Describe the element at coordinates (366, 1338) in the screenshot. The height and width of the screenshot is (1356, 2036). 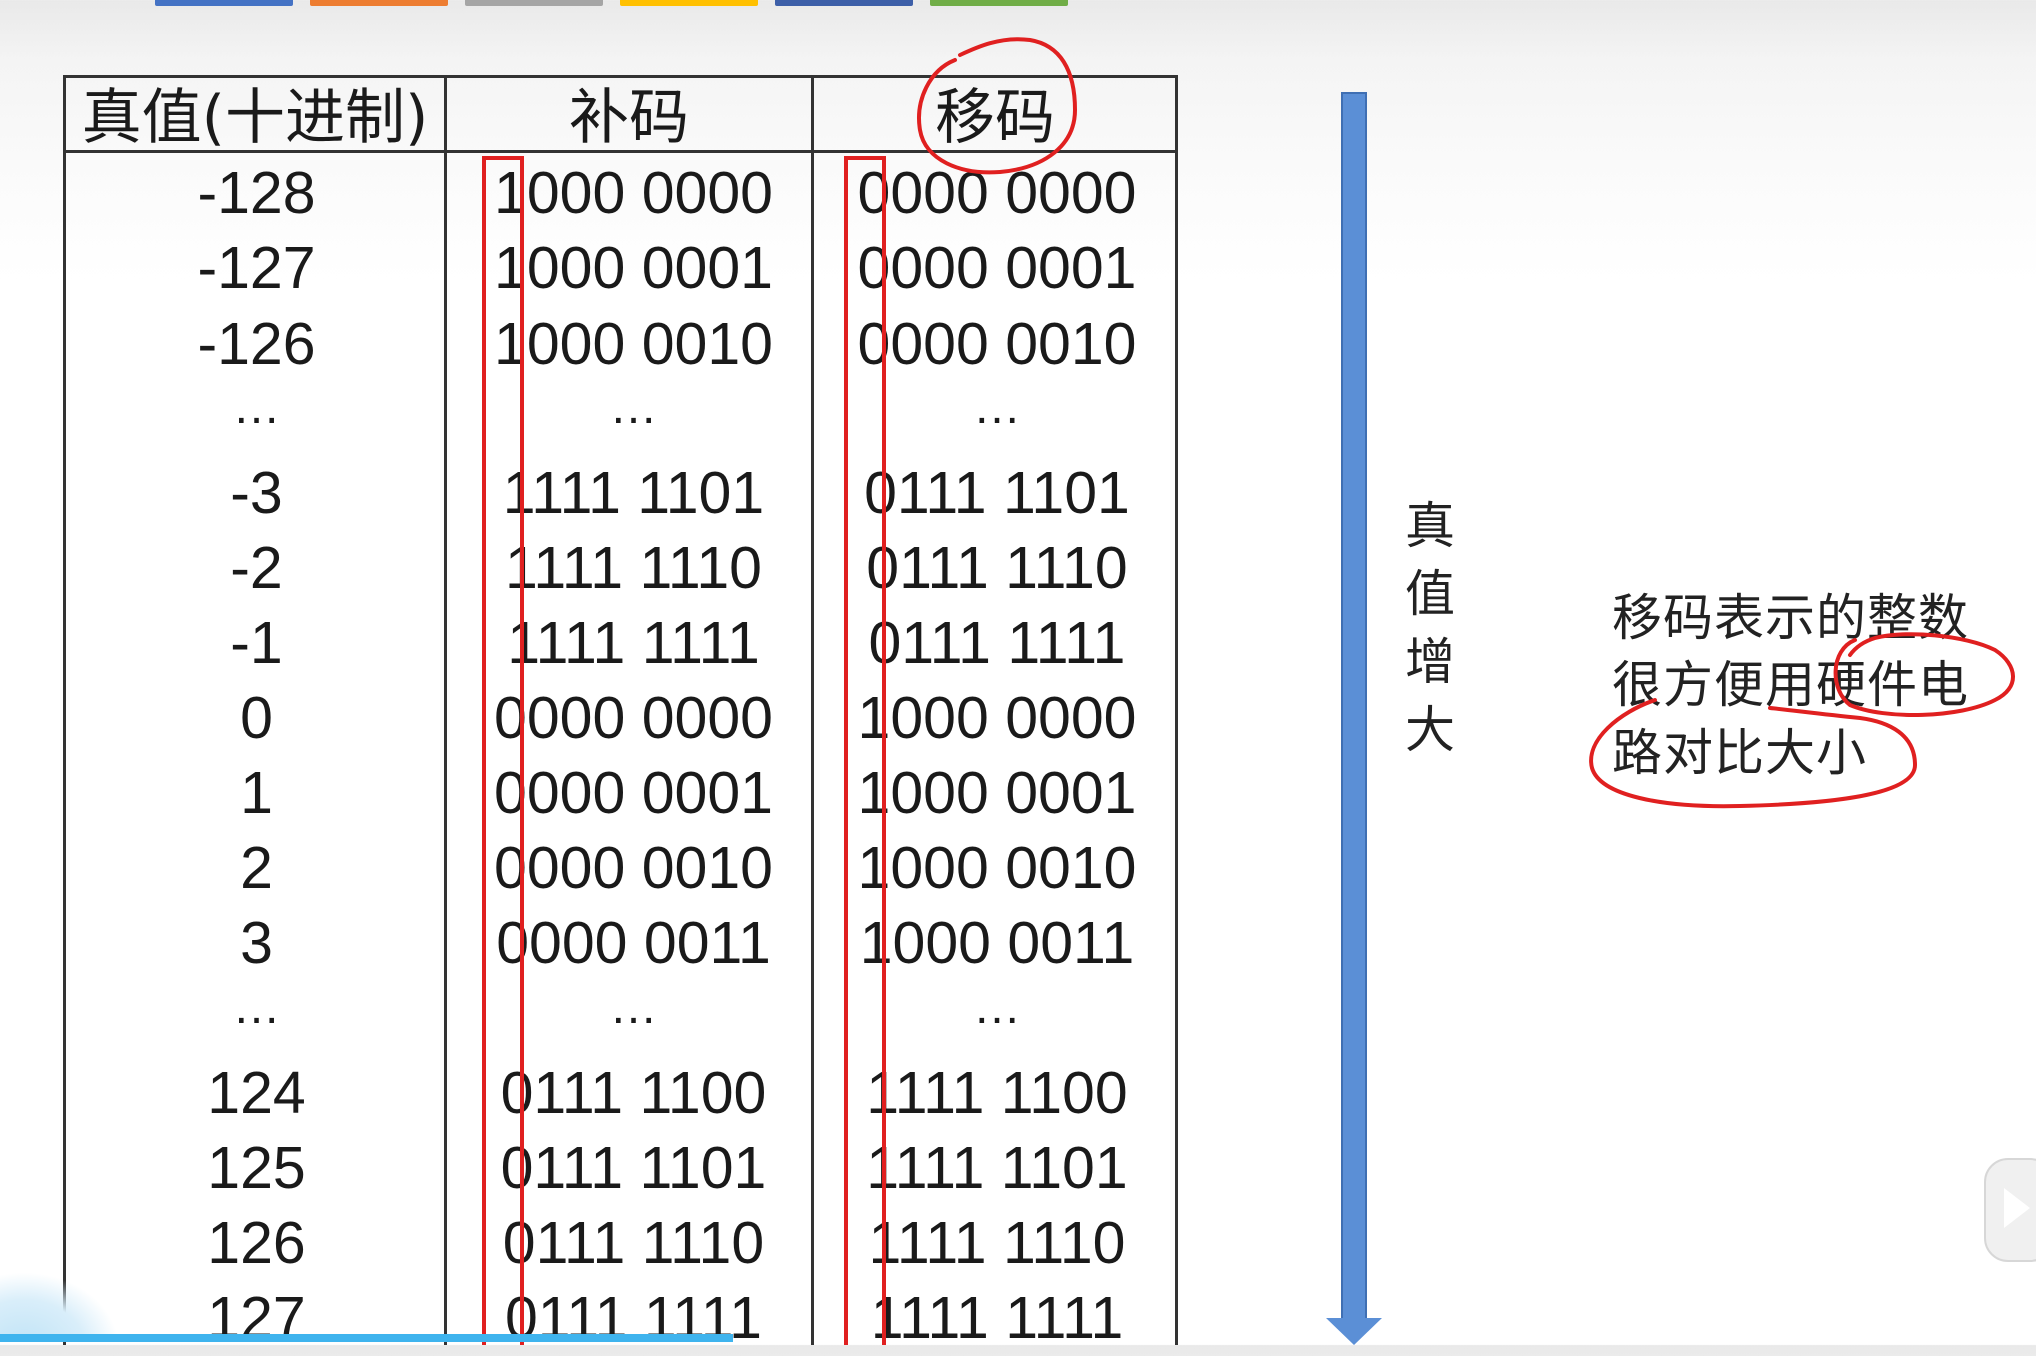
I see `playback-progress-bar` at that location.